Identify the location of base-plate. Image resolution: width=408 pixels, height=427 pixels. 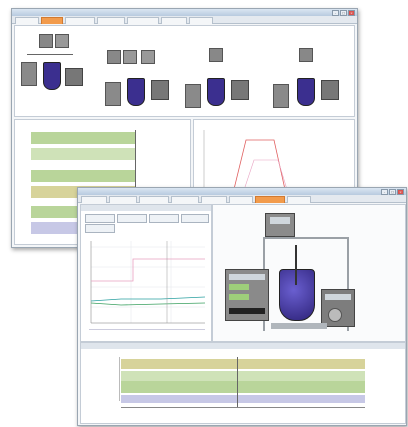
(299, 326).